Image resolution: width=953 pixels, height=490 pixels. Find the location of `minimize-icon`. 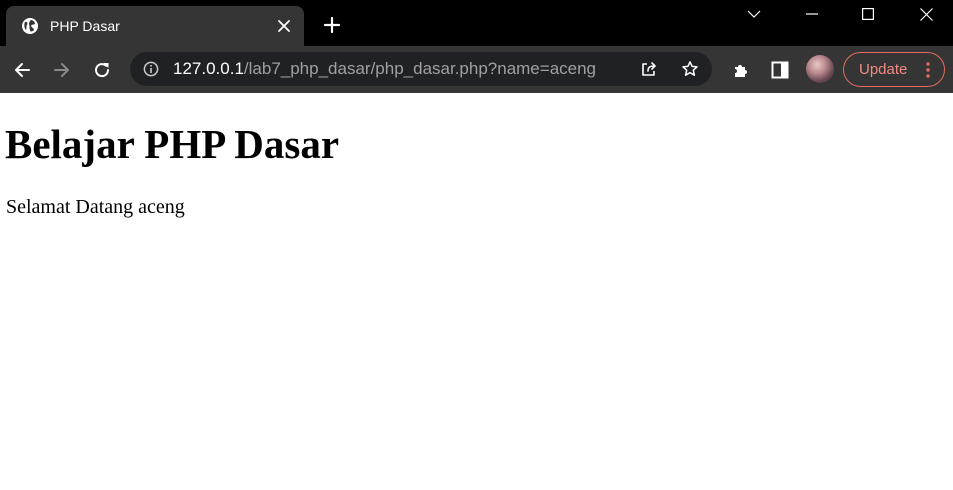

minimize-icon is located at coordinates (812, 14).